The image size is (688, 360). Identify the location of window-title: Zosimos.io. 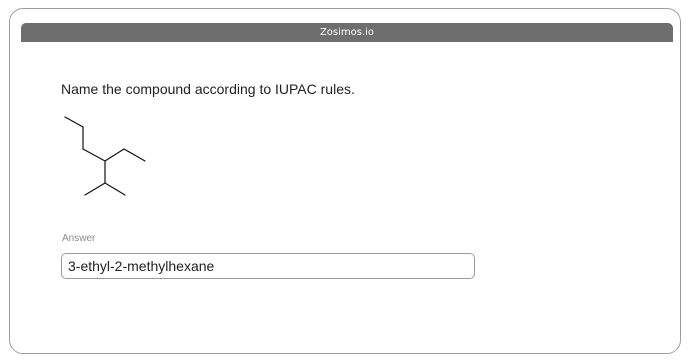
(347, 32).